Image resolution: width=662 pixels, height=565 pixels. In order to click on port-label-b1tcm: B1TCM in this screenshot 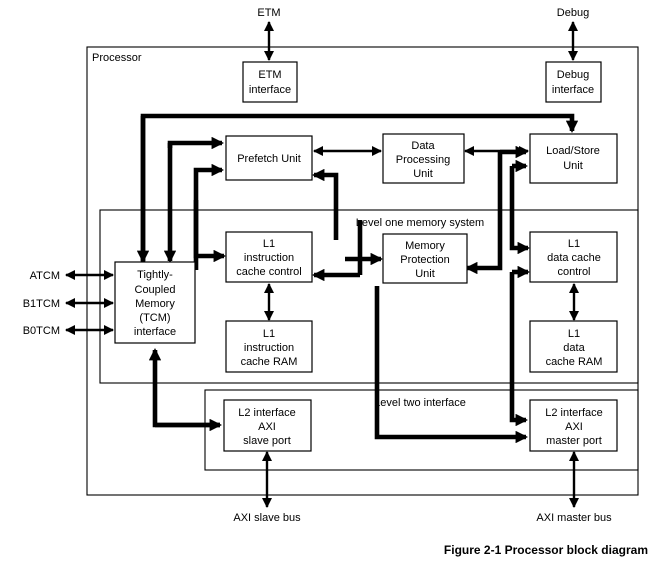, I will do `click(41, 304)`.